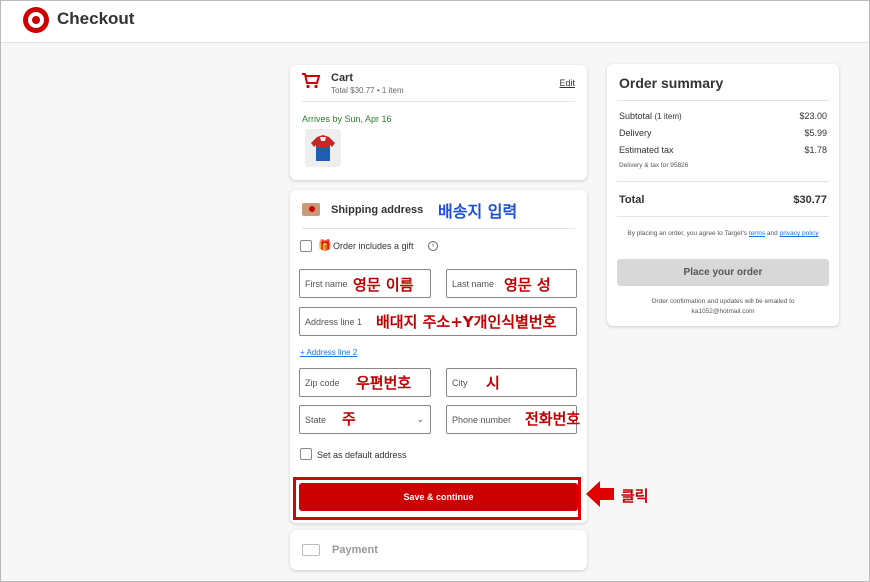 This screenshot has height=582, width=870. Describe the element at coordinates (433, 246) in the screenshot. I see `info-icon: i` at that location.